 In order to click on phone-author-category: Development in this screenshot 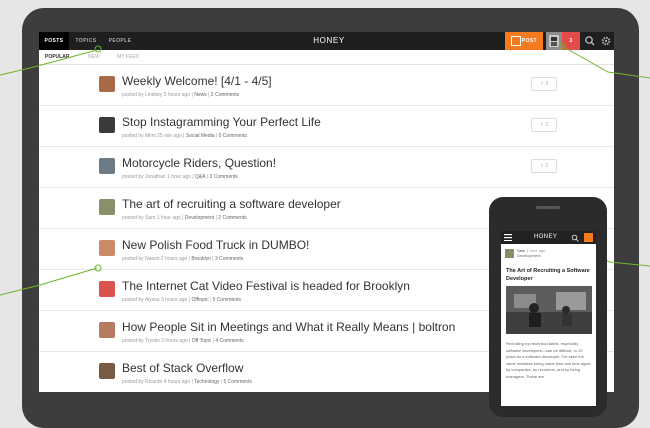, I will do `click(529, 255)`.